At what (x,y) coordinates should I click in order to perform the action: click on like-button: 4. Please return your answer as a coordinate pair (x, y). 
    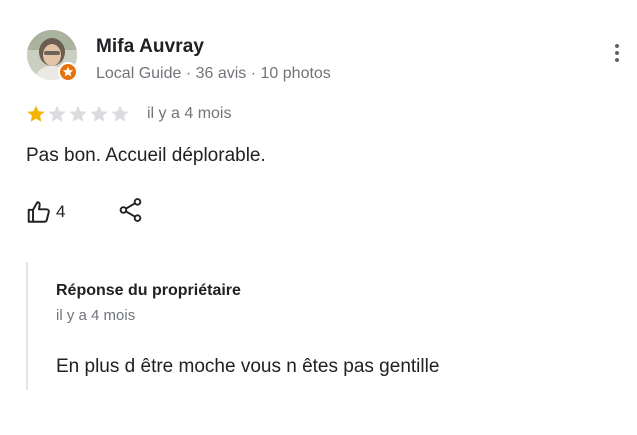
    Looking at the image, I should click on (45, 212).